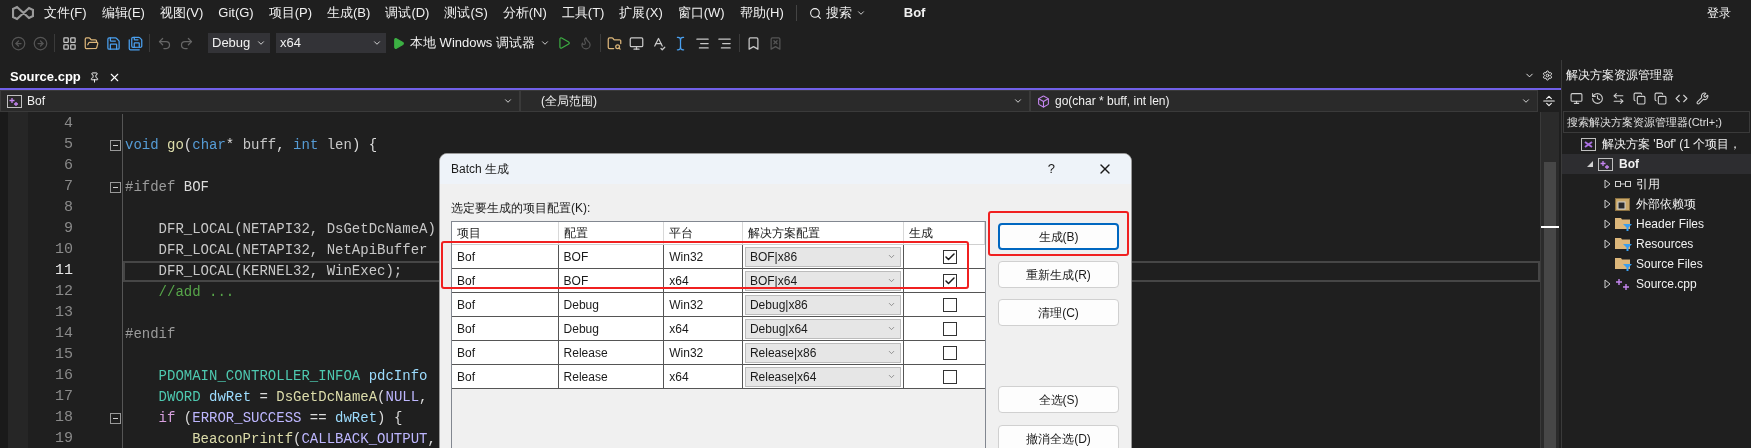 The width and height of the screenshot is (1751, 448). I want to click on project-dropdown: Bof, so click(260, 101).